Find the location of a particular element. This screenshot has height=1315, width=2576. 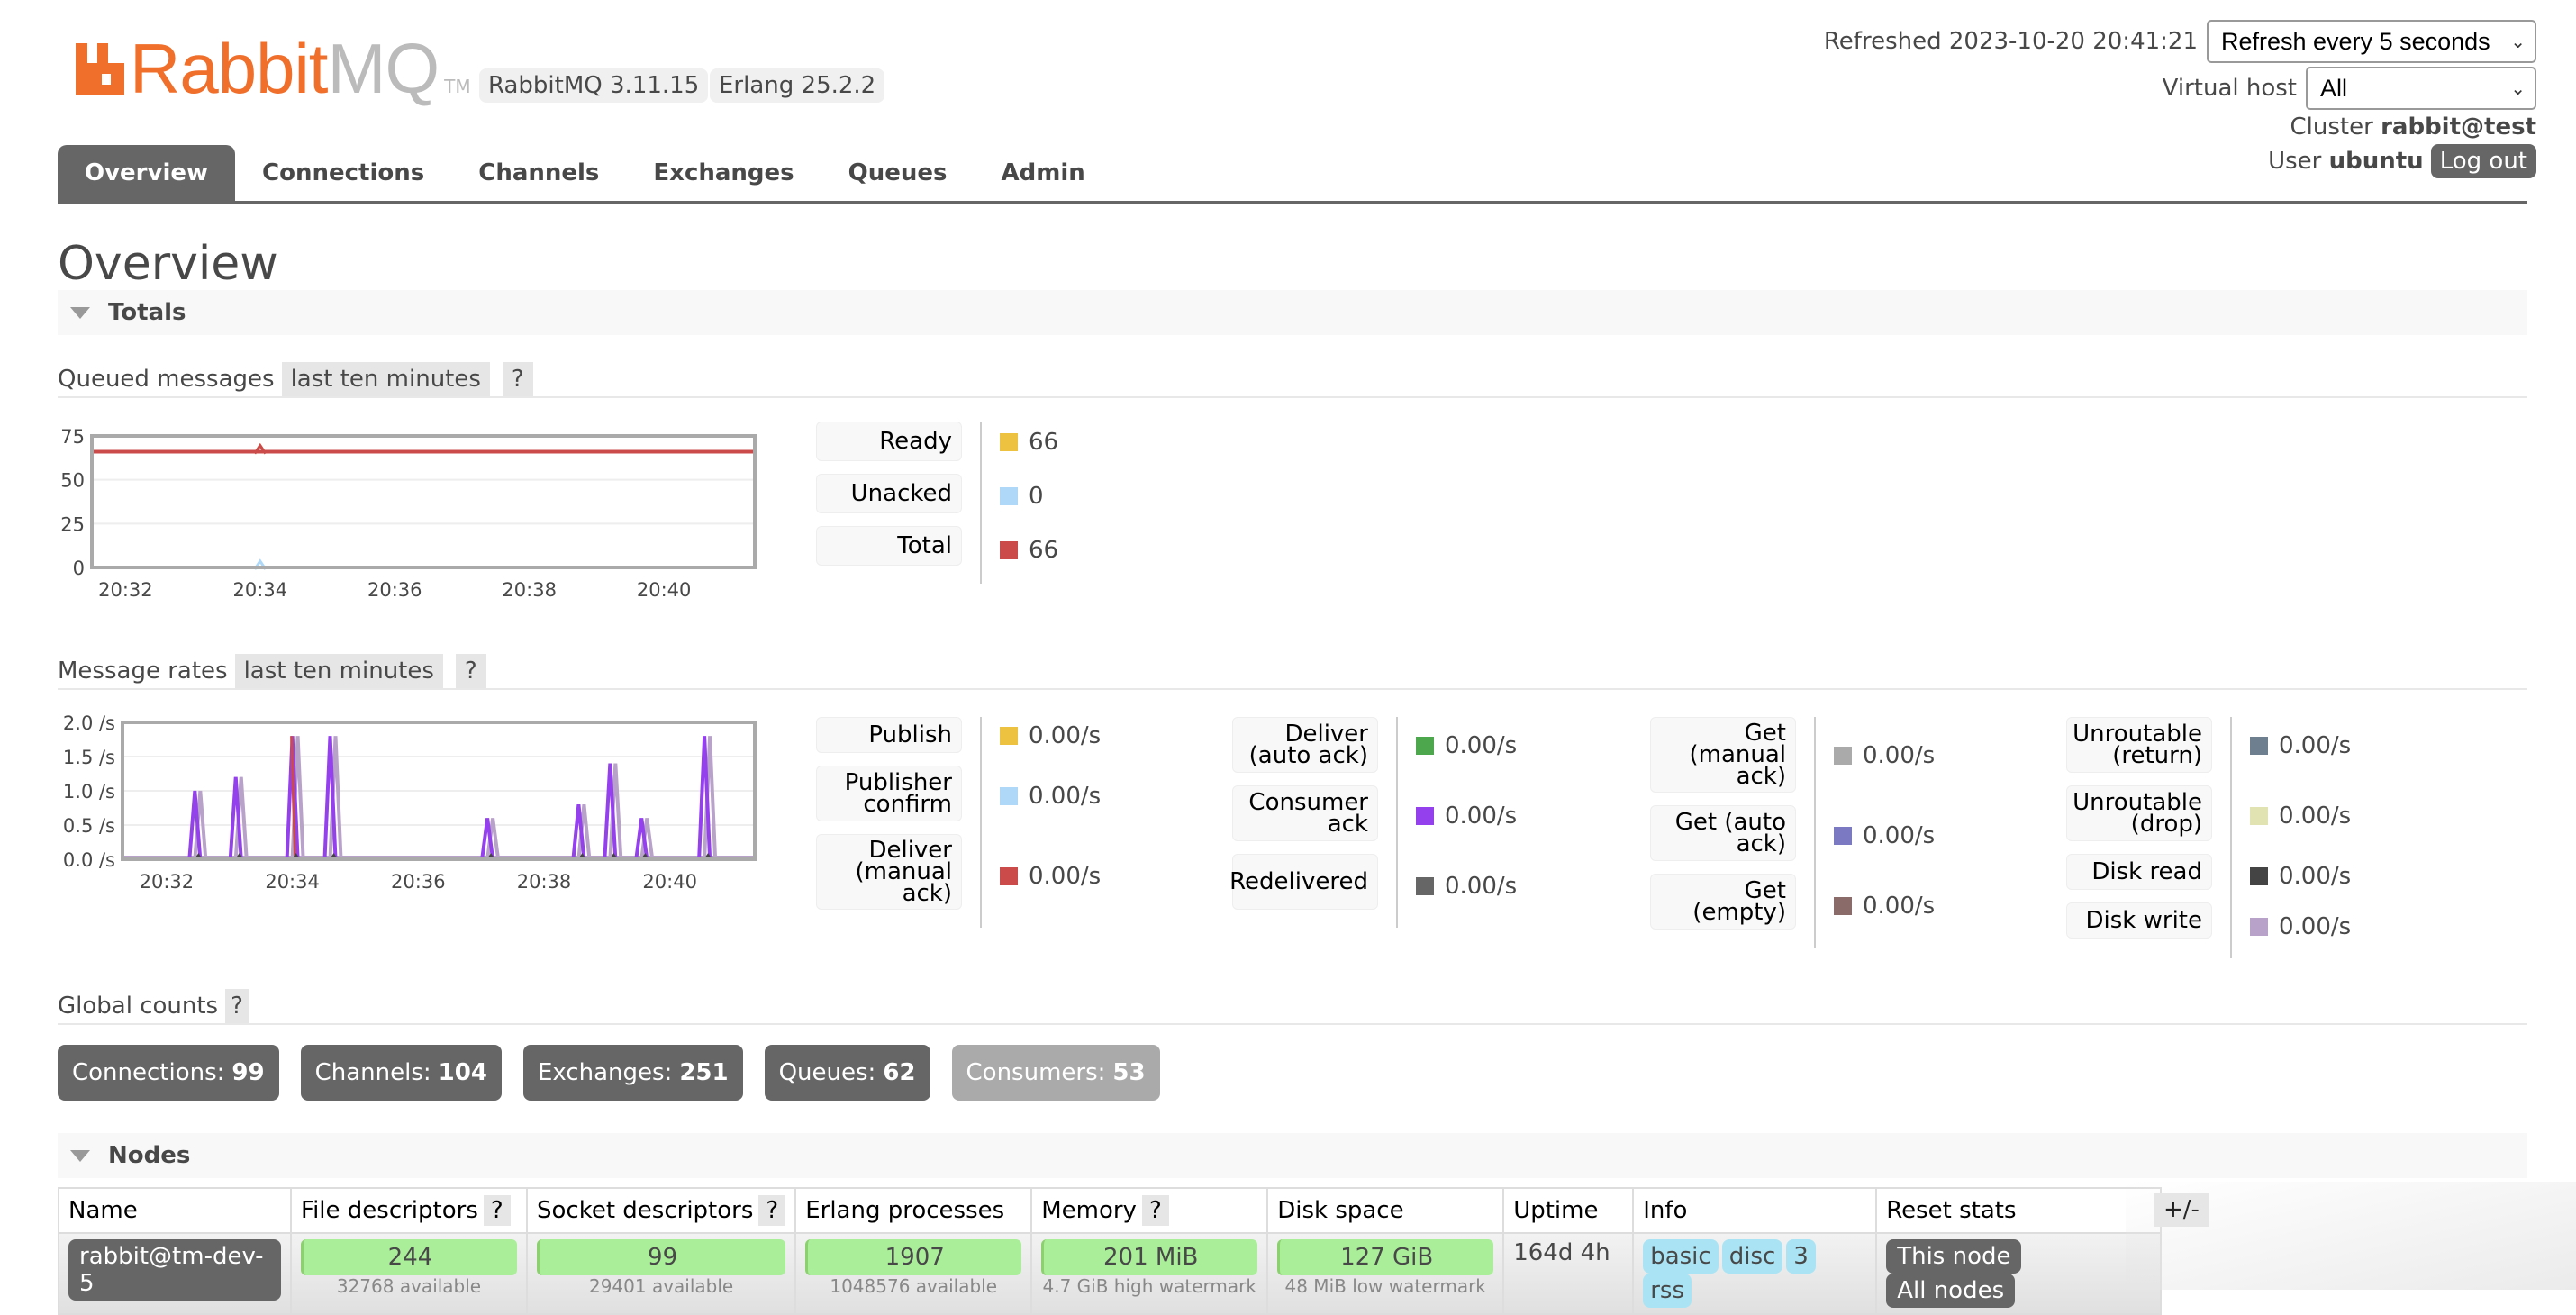

node-name-link: rabbit@tm-dev-5 is located at coordinates (174, 1270).